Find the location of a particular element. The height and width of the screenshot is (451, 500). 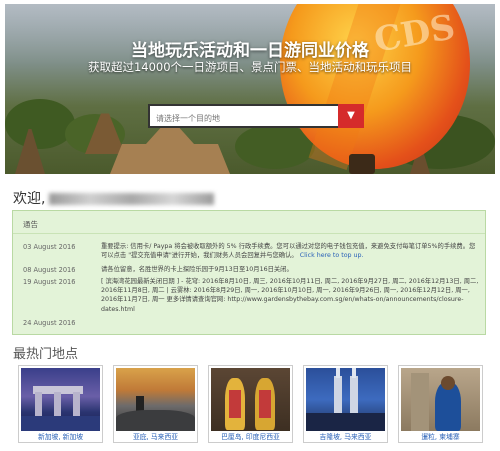

destination-label: 暹粒, 柬埔寨 is located at coordinates (440, 437).